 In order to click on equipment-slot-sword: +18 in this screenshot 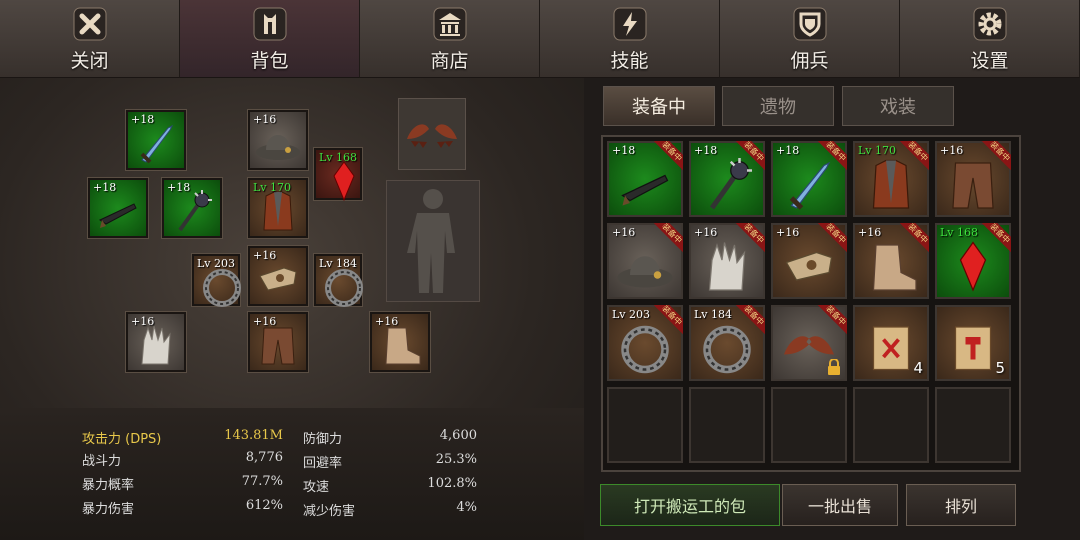, I will do `click(156, 140)`.